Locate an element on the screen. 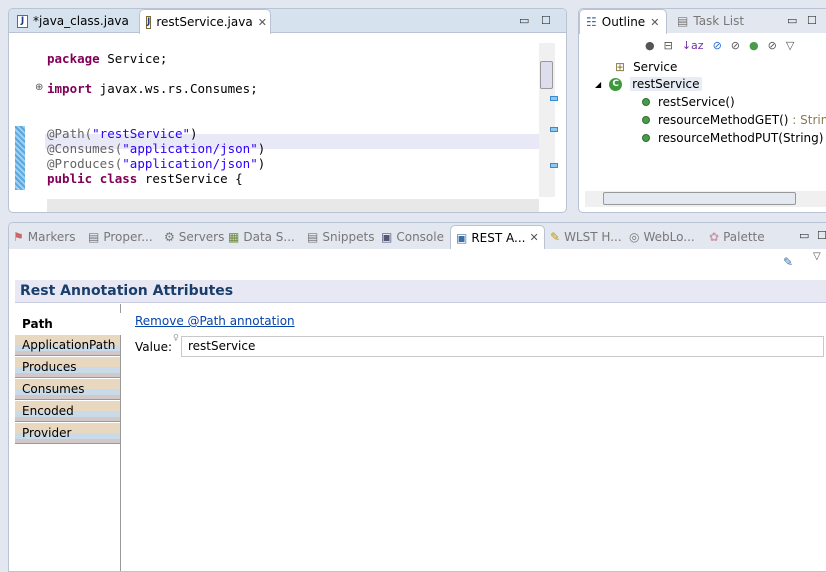  wlst-icon: ✎ is located at coordinates (555, 237).